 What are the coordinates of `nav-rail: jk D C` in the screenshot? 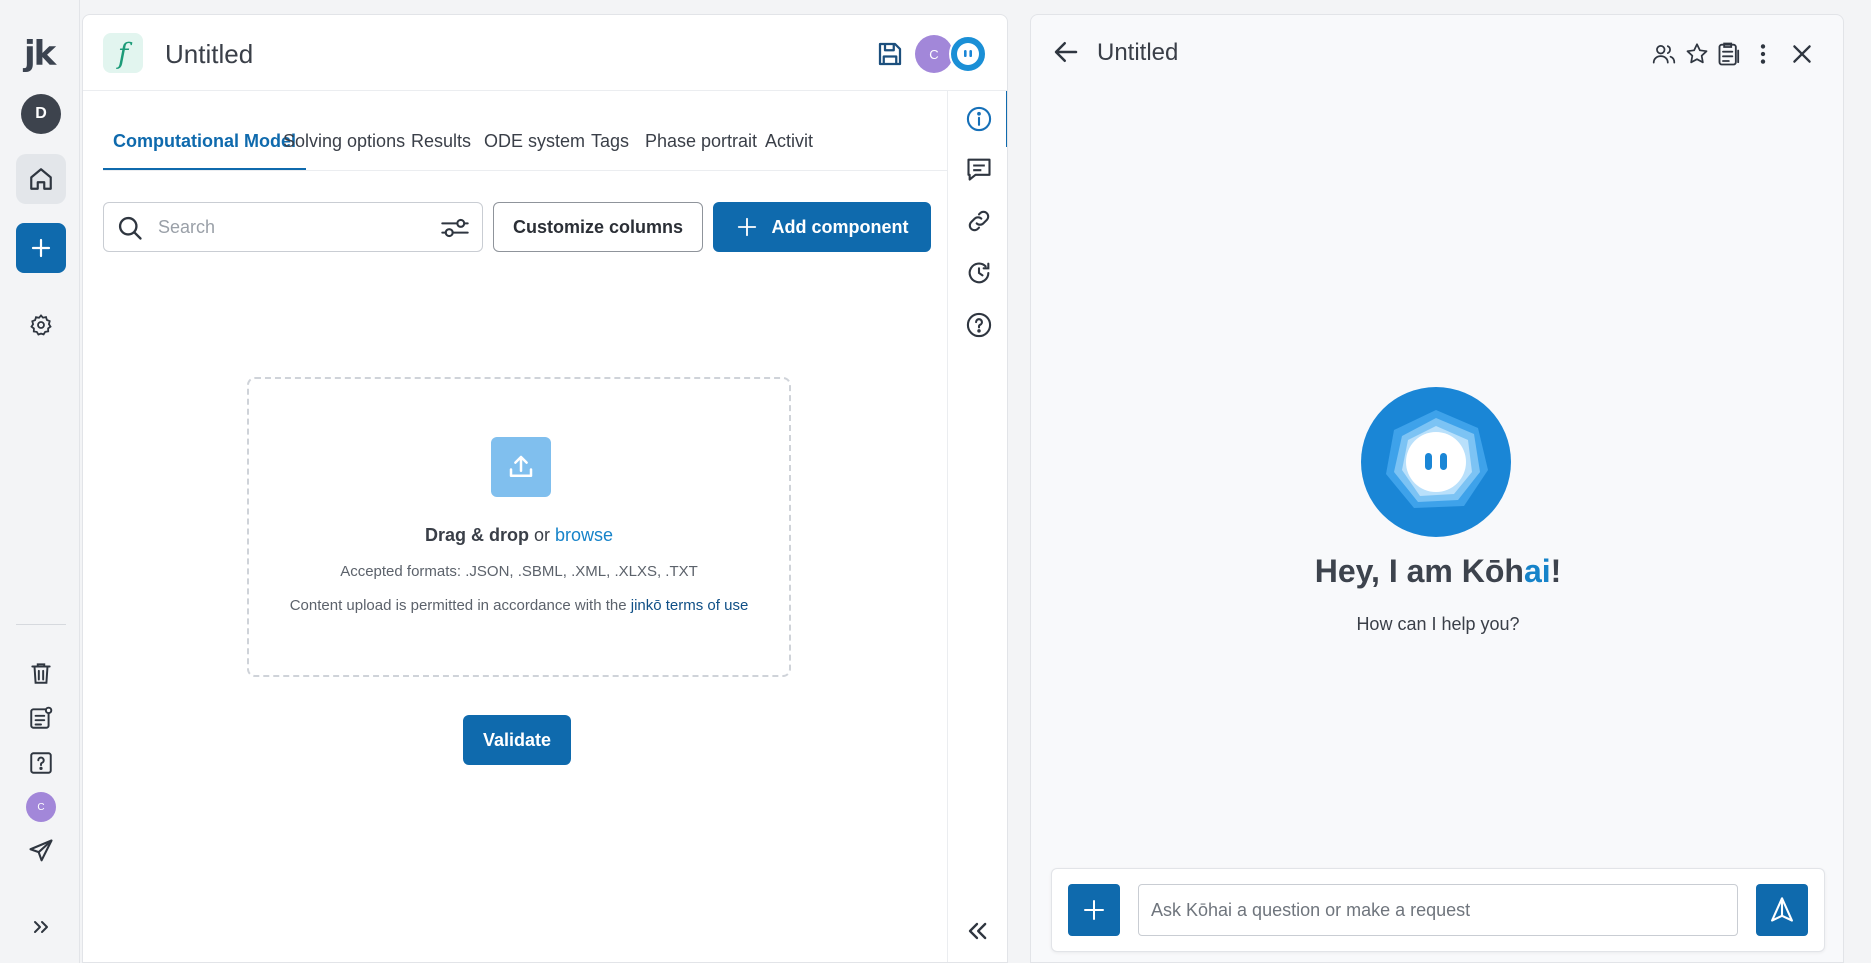 It's located at (40, 481).